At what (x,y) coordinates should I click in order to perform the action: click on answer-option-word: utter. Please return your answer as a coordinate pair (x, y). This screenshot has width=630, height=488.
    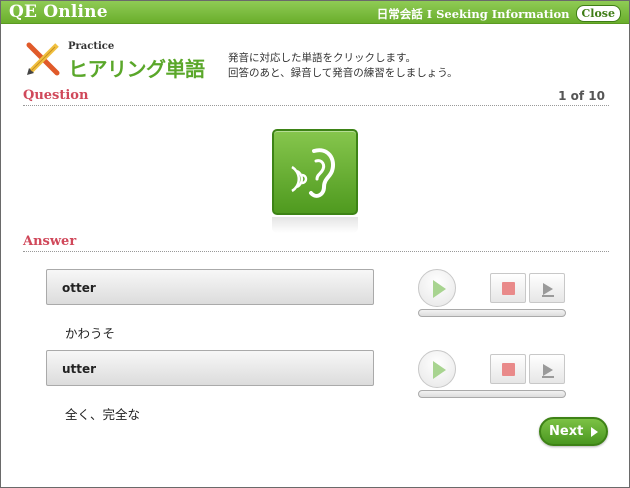
    Looking at the image, I should click on (79, 369).